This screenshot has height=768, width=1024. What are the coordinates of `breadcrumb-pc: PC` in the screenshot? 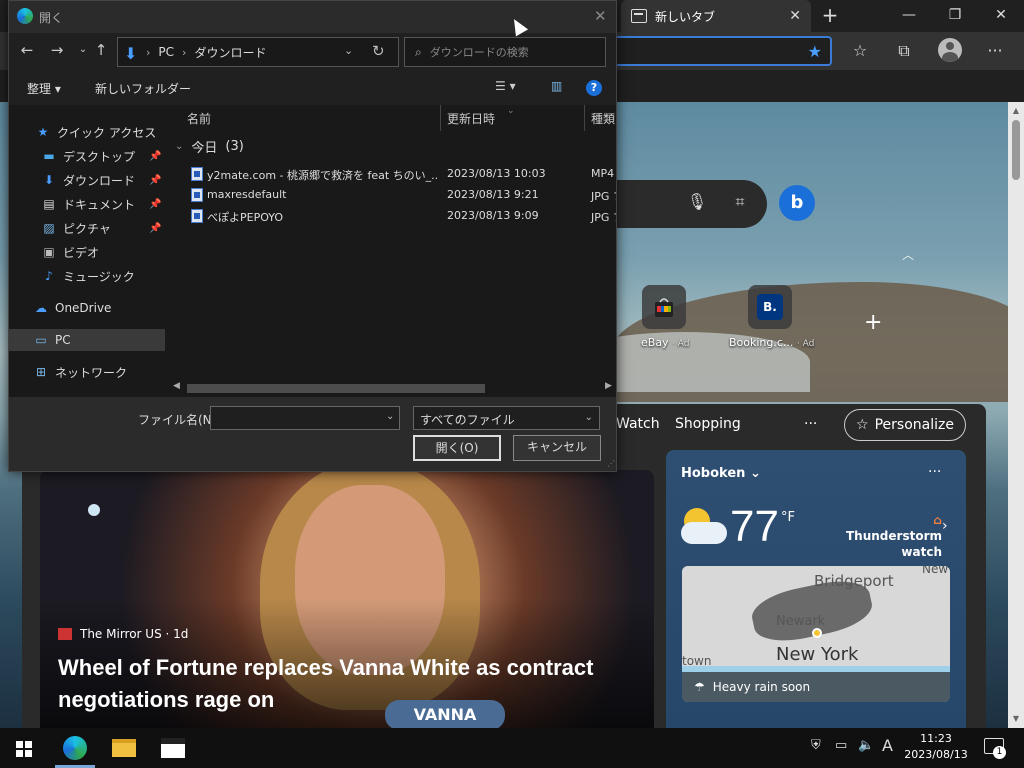 It's located at (166, 52).